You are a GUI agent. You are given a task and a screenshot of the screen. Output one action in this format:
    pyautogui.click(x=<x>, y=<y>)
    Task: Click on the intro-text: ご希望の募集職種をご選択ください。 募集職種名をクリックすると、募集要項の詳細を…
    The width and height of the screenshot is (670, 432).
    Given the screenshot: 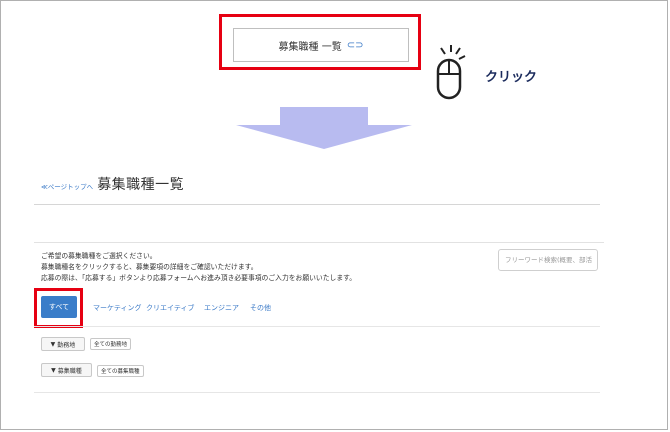 What is the action you would take?
    pyautogui.click(x=198, y=267)
    